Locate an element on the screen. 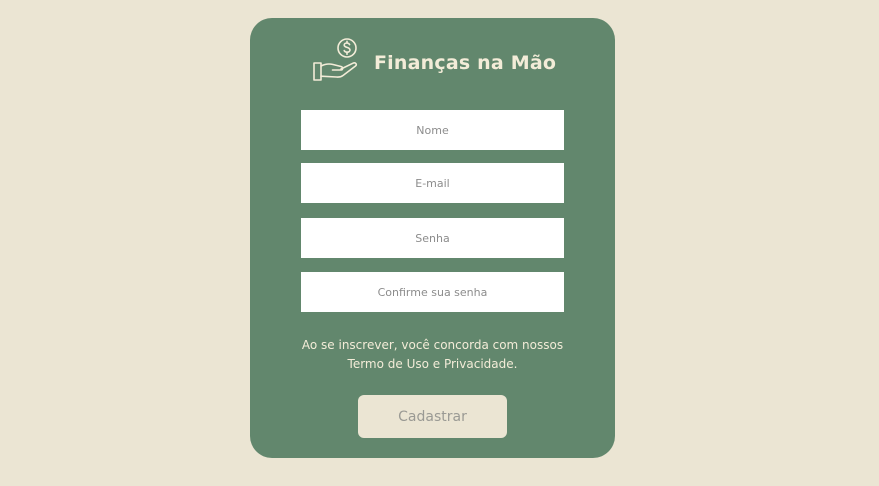 Image resolution: width=879 pixels, height=486 pixels. password-input is located at coordinates (432, 238).